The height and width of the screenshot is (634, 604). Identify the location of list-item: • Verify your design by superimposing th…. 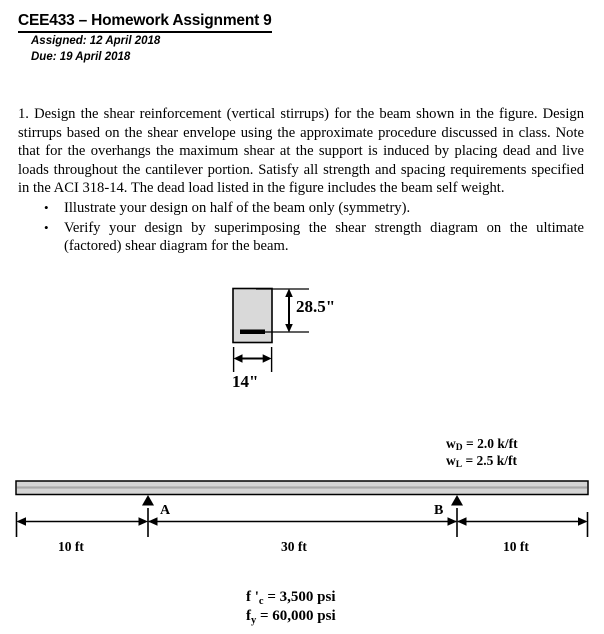
(301, 237).